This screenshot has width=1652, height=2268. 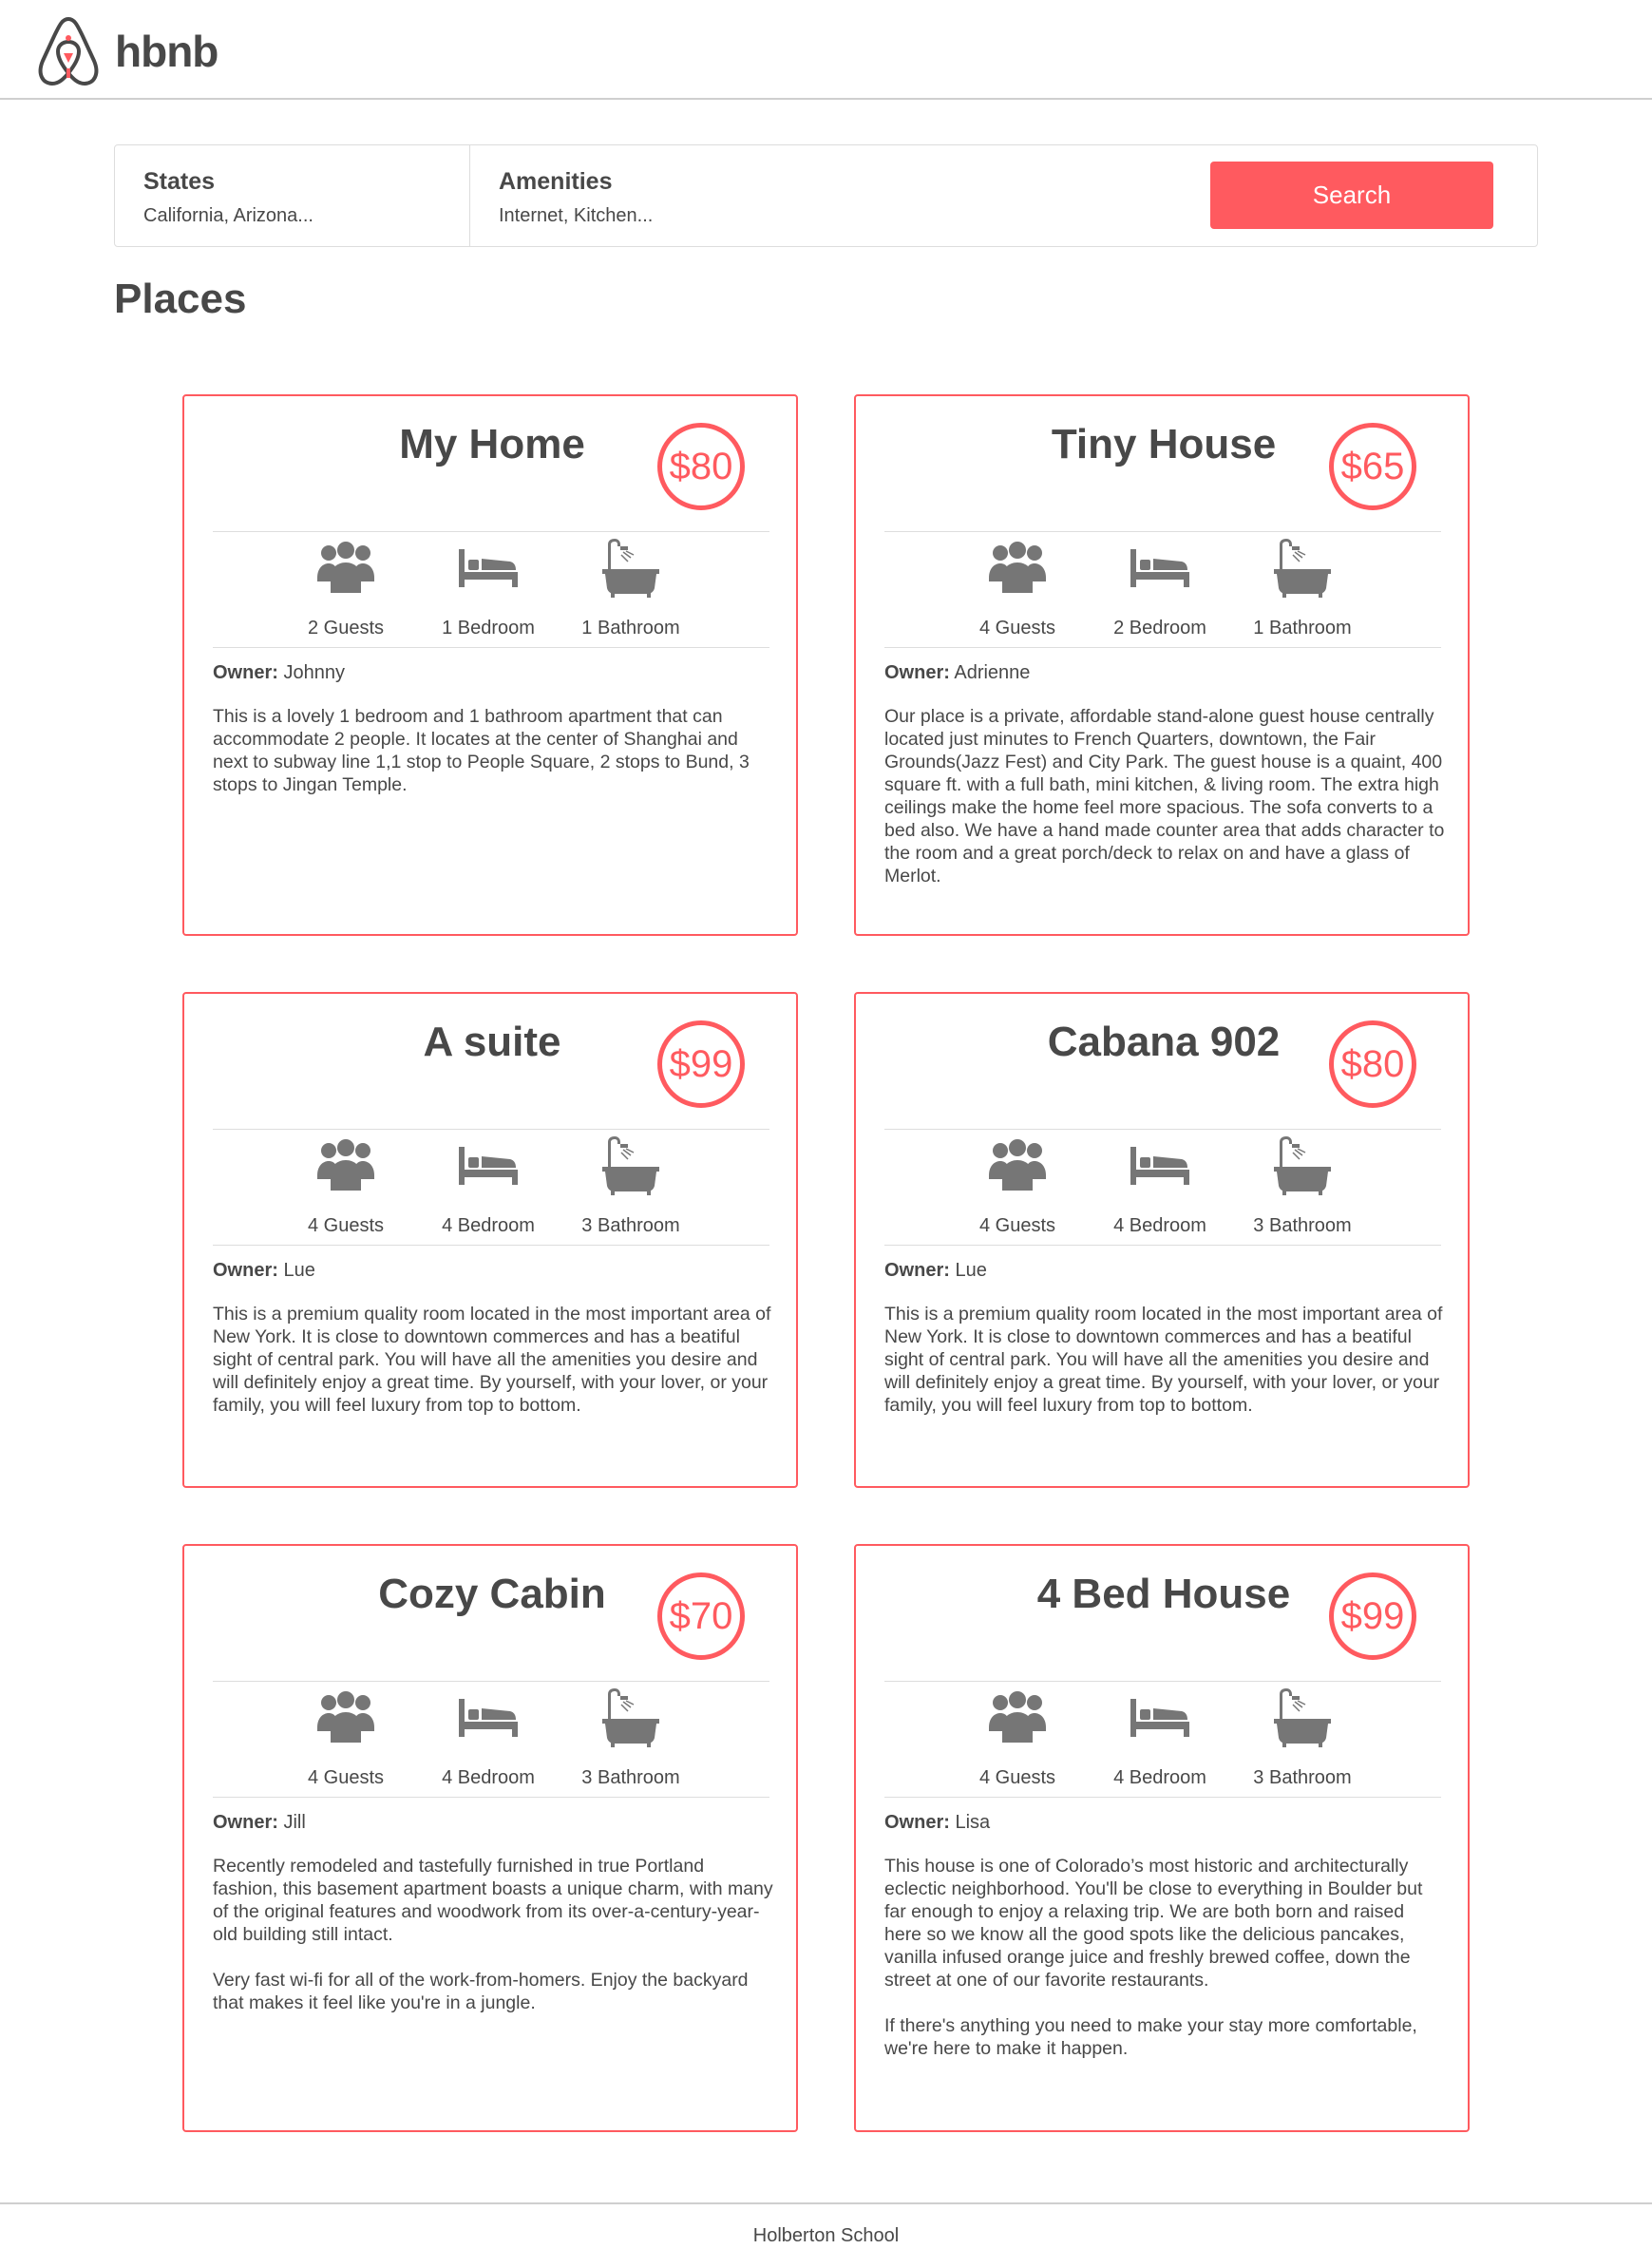 I want to click on owner-name: Jill, so click(x=294, y=1822).